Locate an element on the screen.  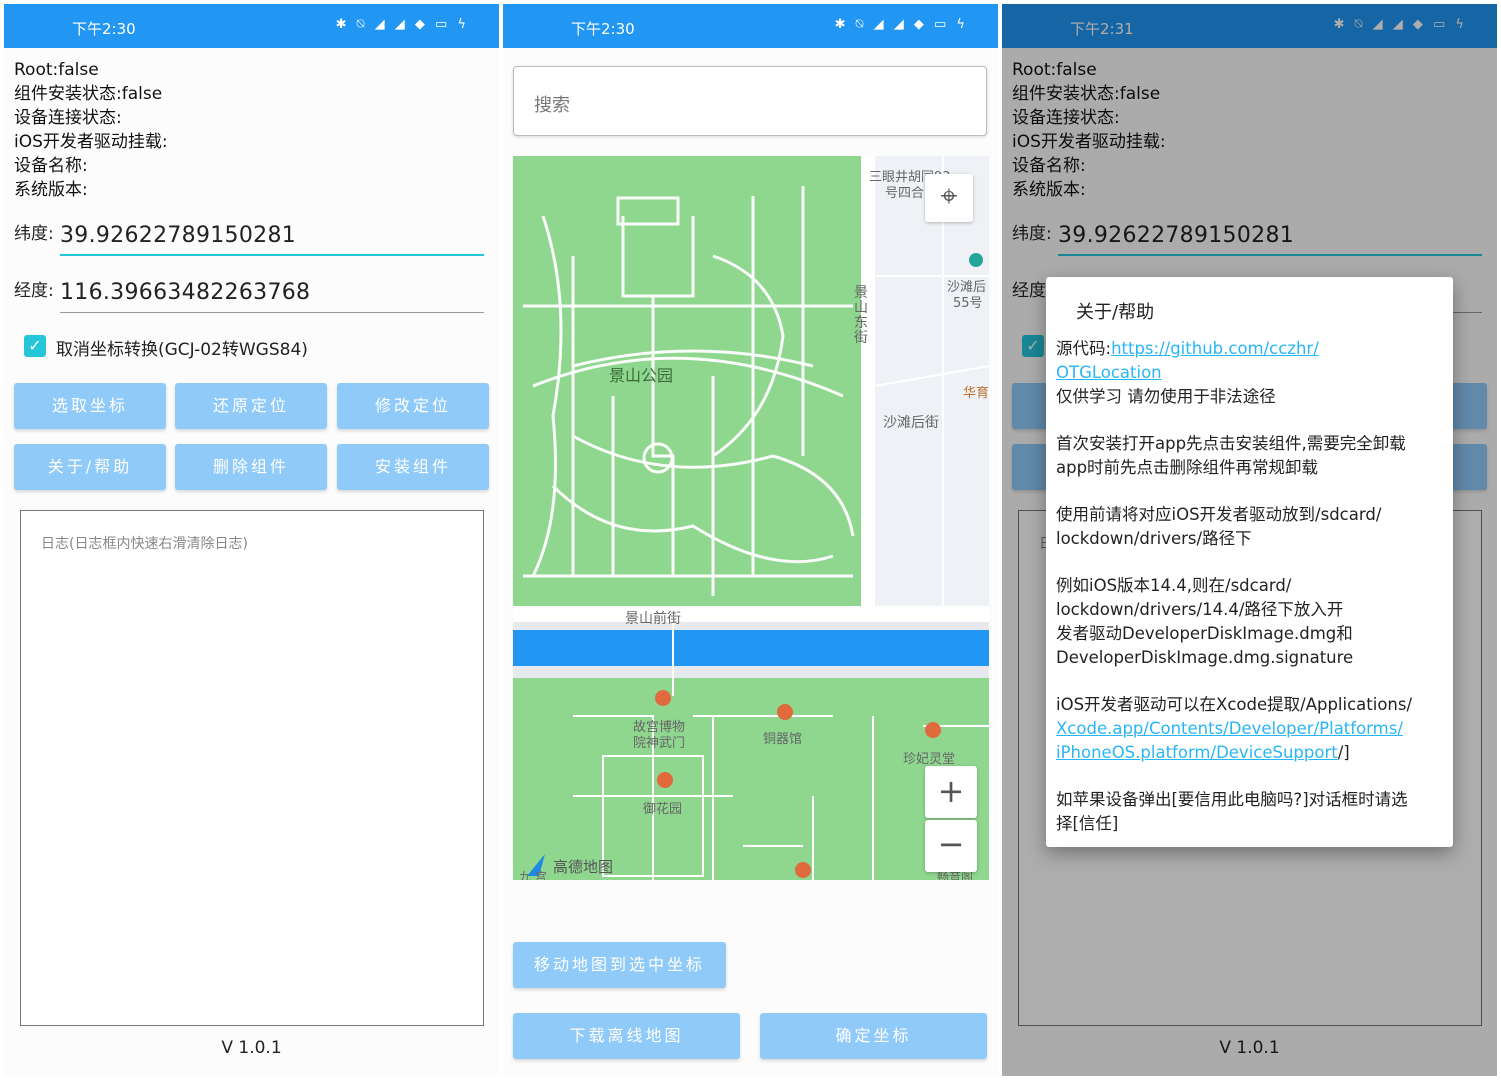
longitude-field: 经度: 116.39663482263768 is located at coordinates (249, 290).